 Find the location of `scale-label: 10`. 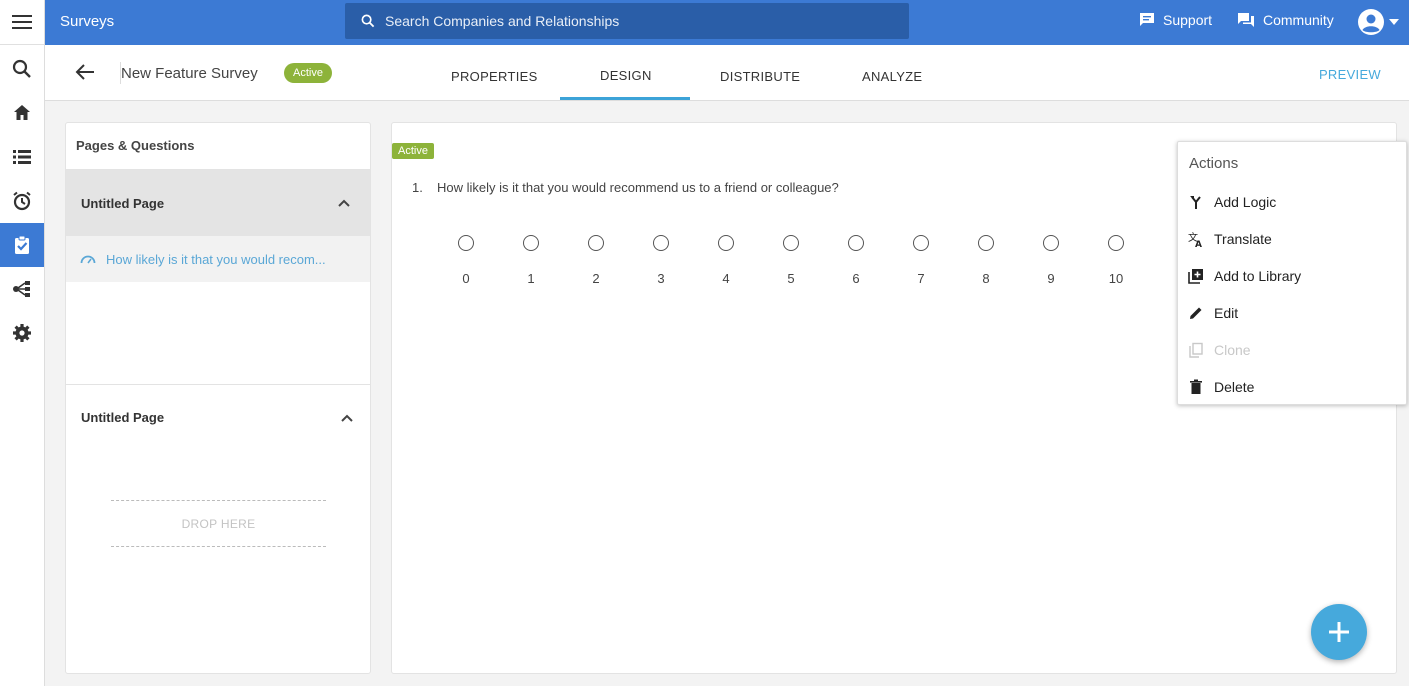

scale-label: 10 is located at coordinates (1116, 278).